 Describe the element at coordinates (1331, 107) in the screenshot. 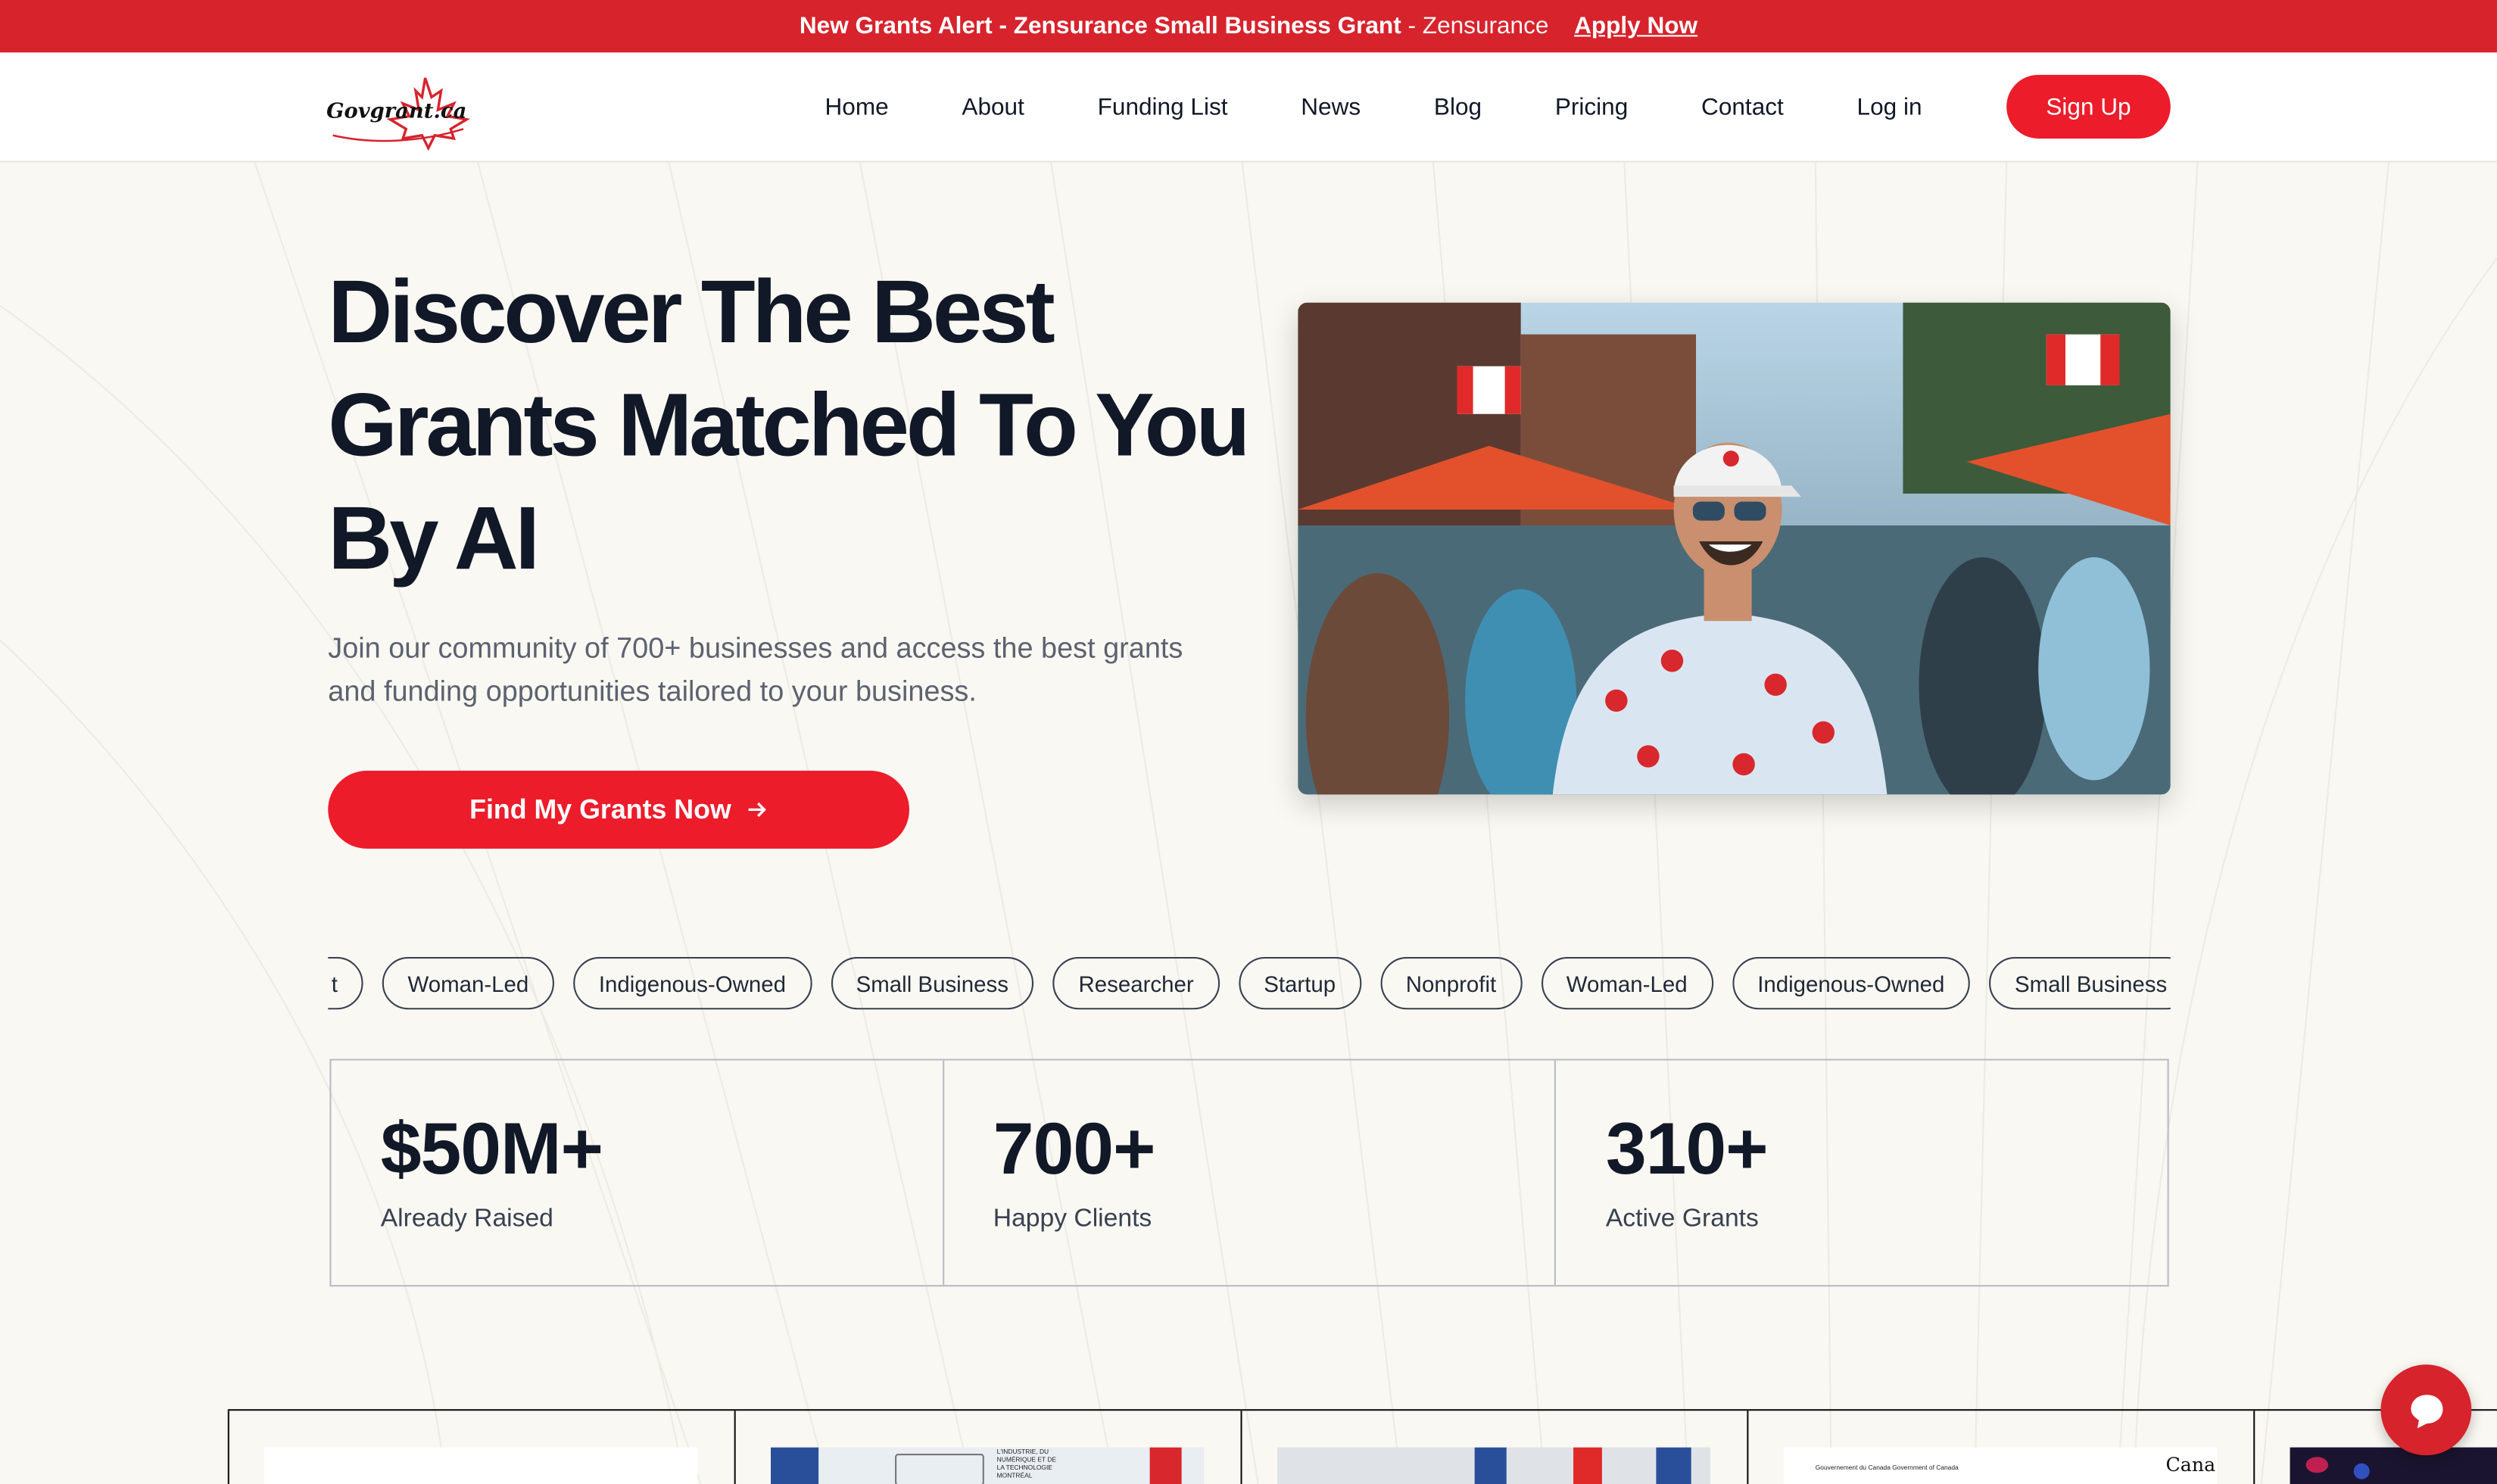

I see `nav-news: News` at that location.